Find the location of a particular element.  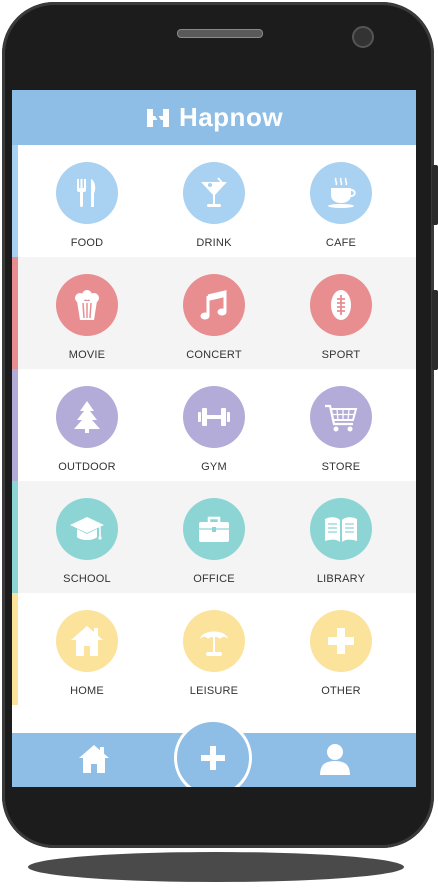

tree-icon is located at coordinates (87, 417).